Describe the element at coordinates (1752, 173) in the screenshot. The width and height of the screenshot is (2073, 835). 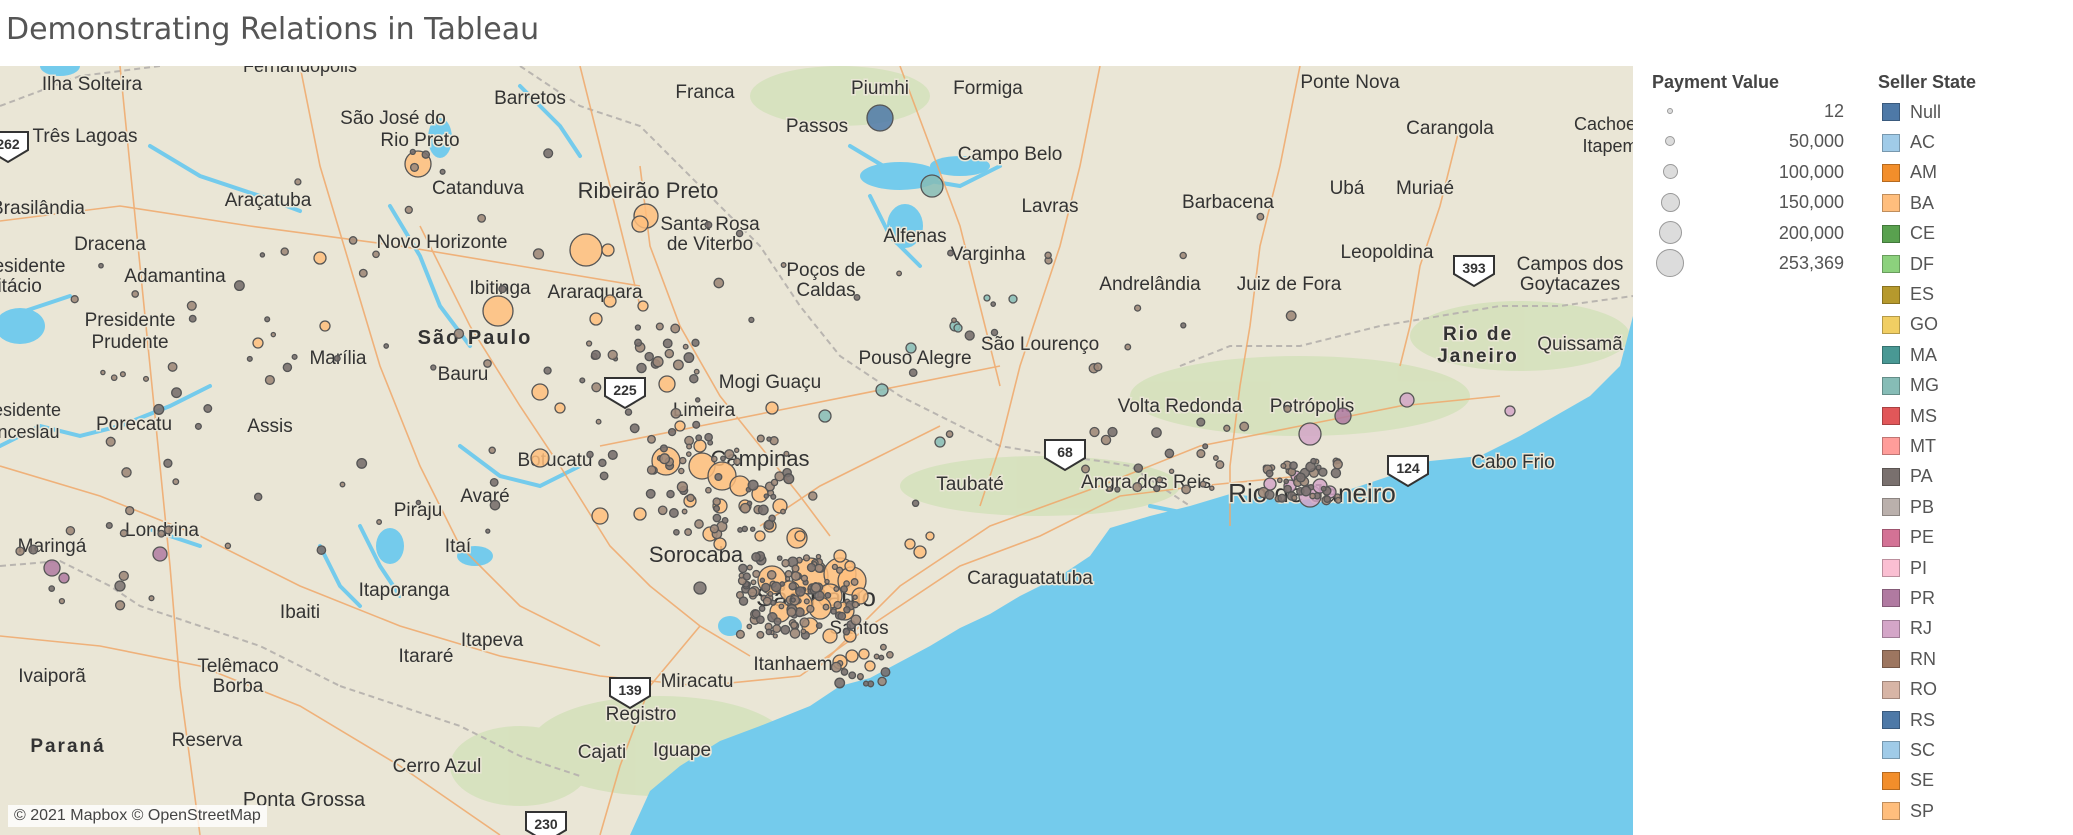
I see `payment-legend-item: 100,000` at that location.